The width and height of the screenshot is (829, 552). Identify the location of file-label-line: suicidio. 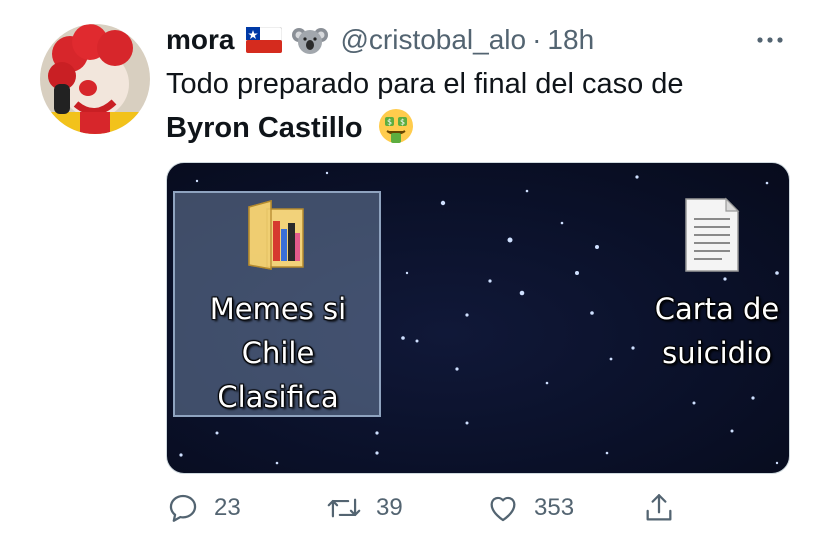
(717, 353).